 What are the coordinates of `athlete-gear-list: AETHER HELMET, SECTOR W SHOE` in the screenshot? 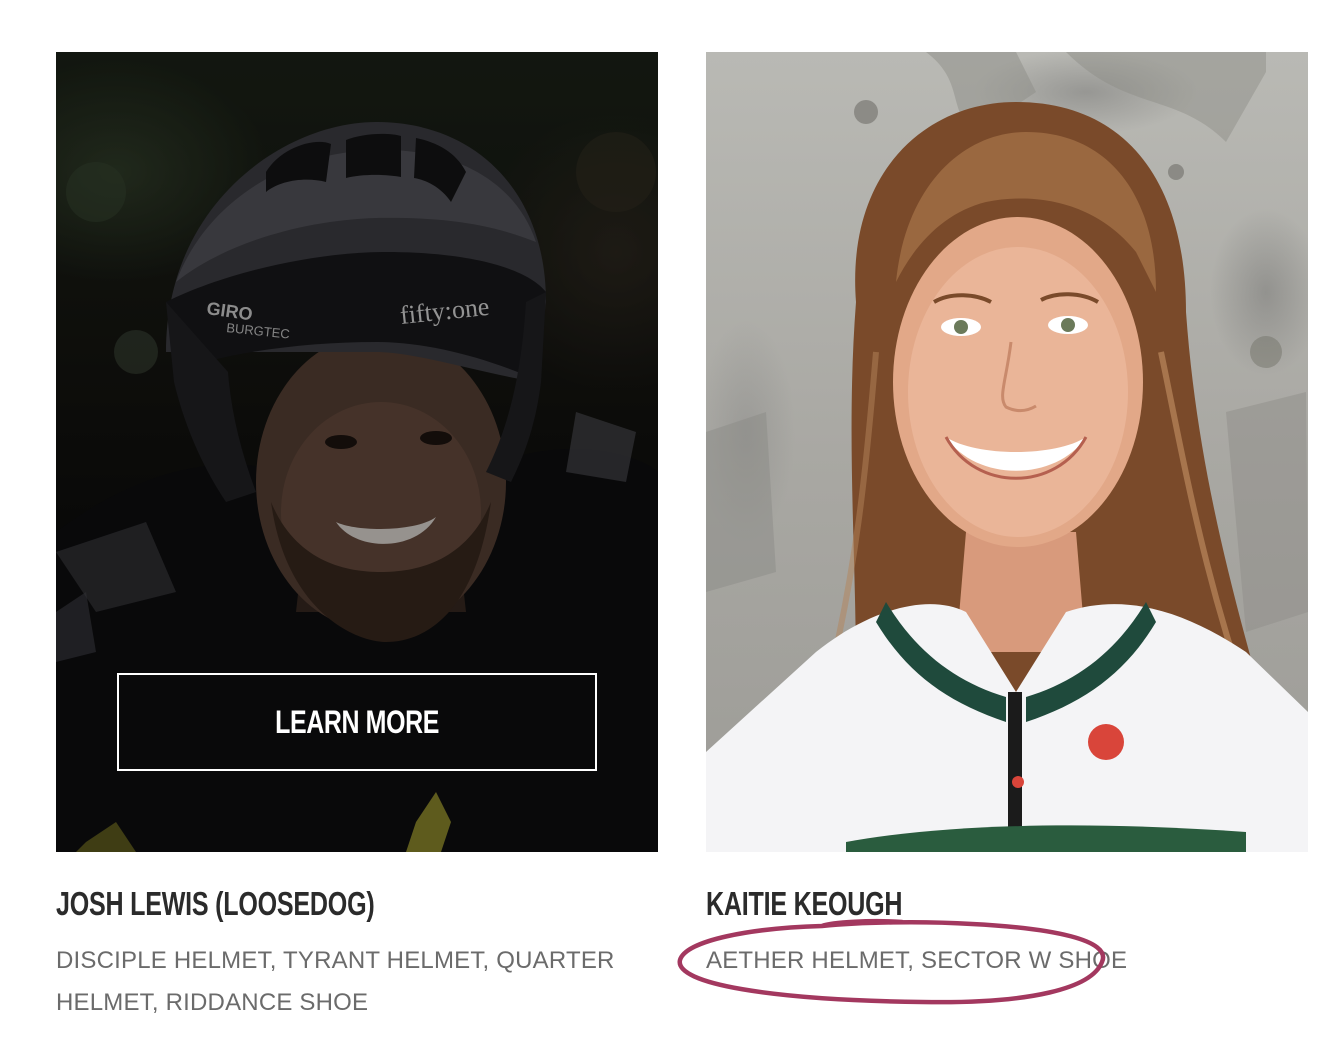 It's located at (917, 961).